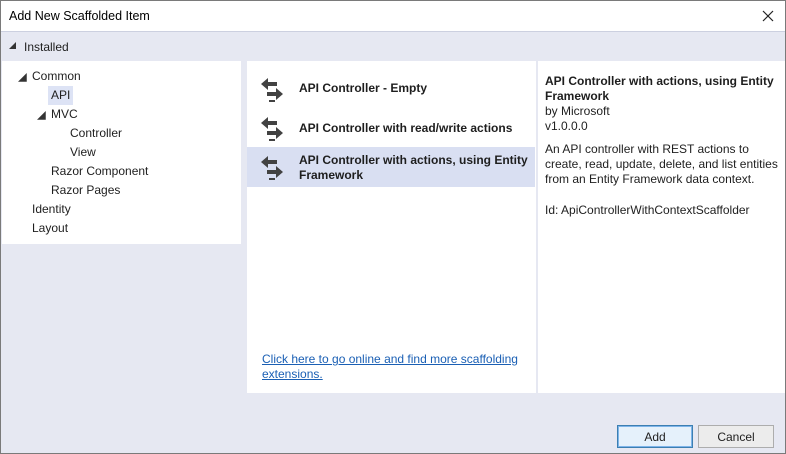 This screenshot has width=786, height=454. I want to click on details-author: by Microsoft, so click(577, 111).